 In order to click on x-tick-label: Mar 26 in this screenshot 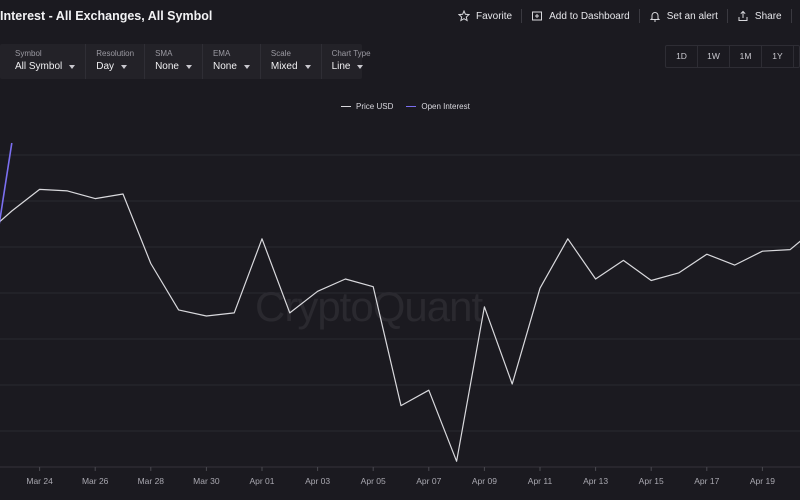, I will do `click(95, 481)`.